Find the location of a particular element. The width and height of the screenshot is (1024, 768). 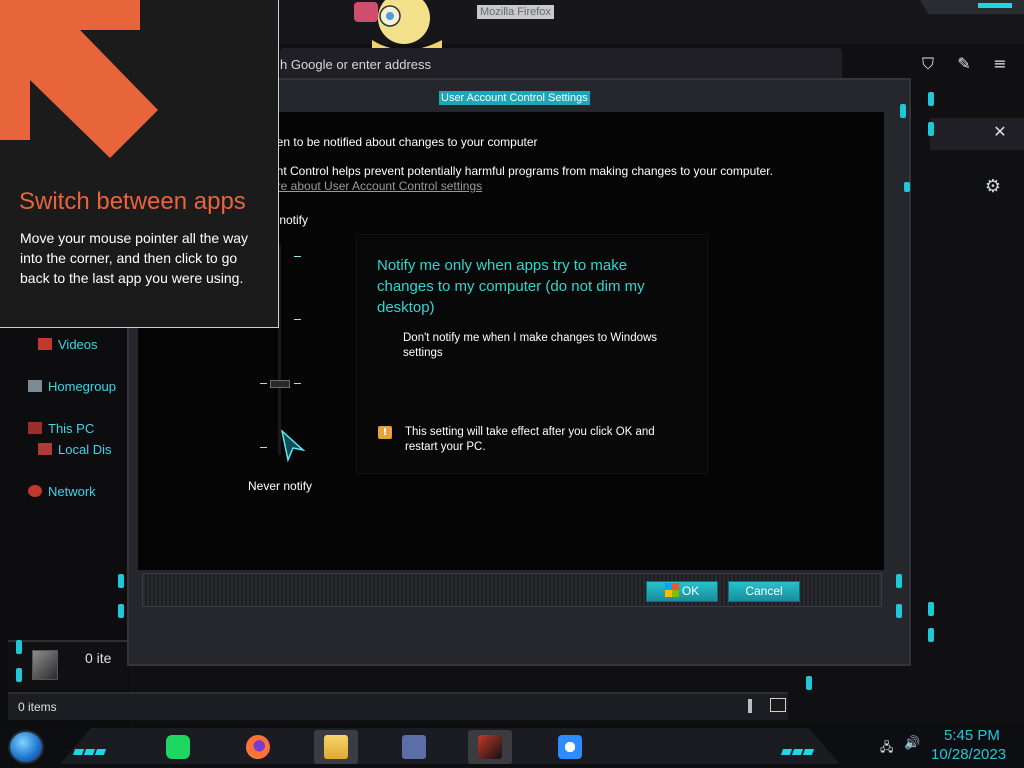

window-frame-decoration is located at coordinates (972, 7).